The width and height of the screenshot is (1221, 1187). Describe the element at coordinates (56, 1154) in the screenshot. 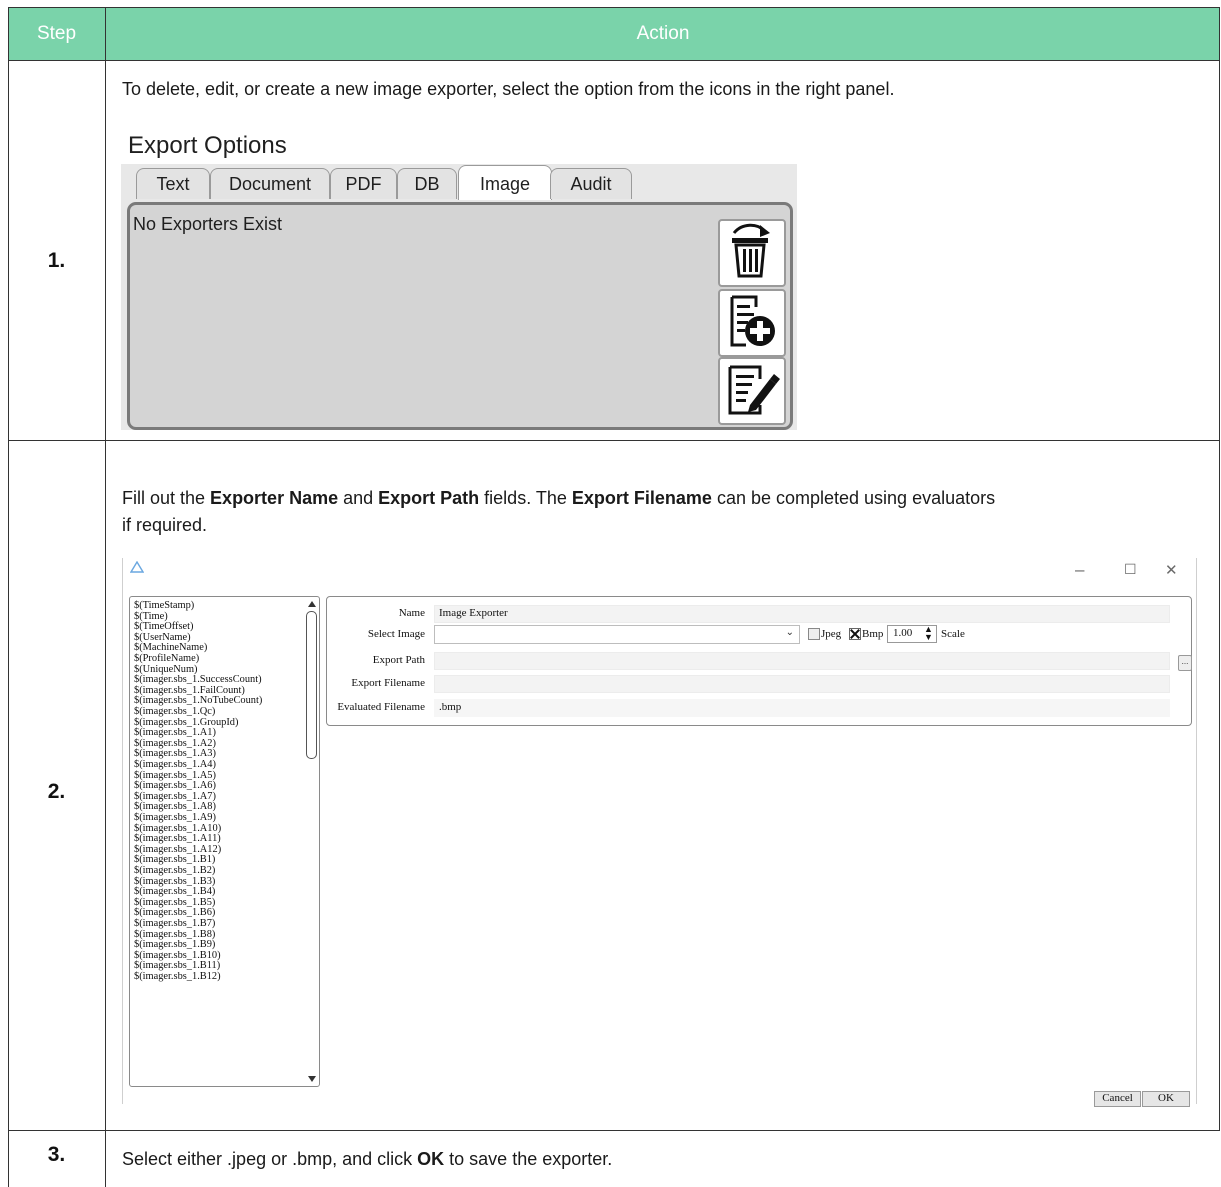

I see `step-number: 3.` at that location.